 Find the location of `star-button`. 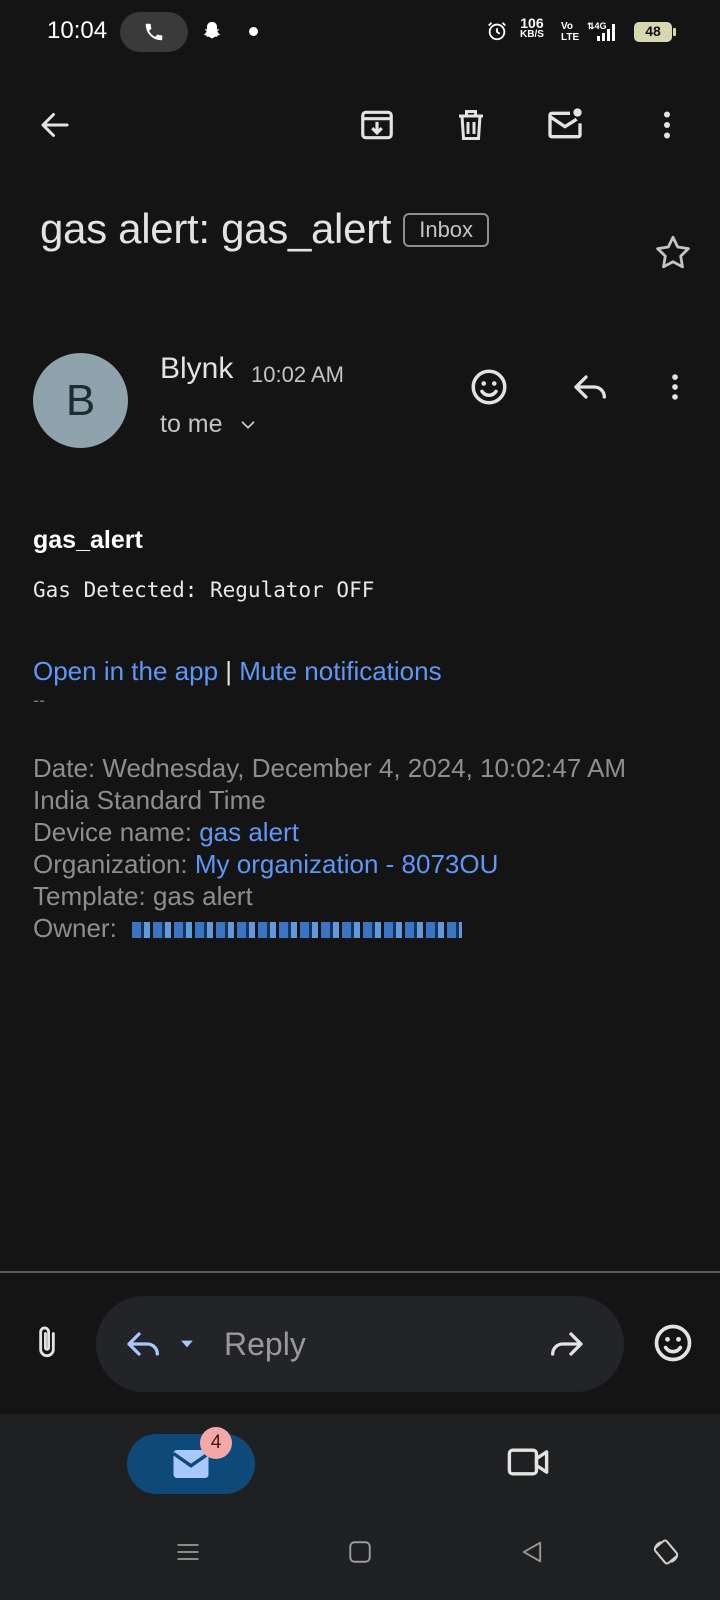

star-button is located at coordinates (673, 253).